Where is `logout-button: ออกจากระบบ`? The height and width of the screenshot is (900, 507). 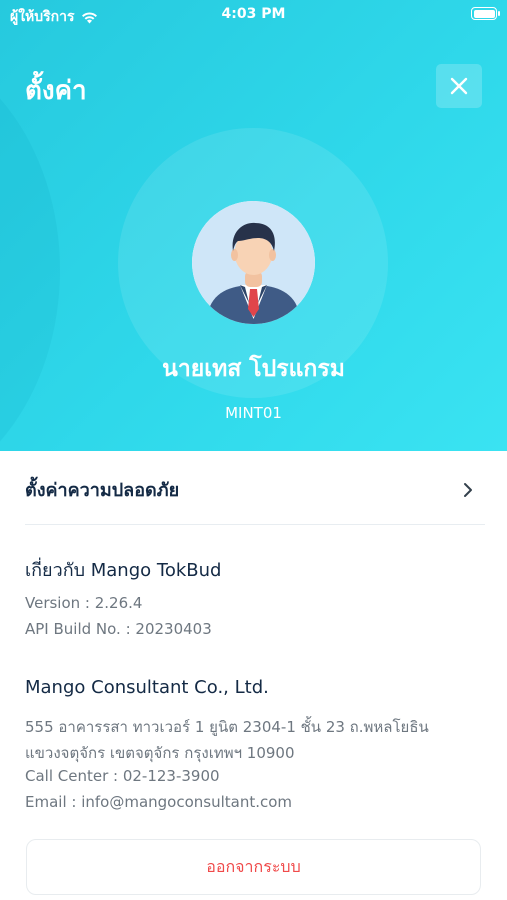 logout-button: ออกจากระบบ is located at coordinates (253, 867).